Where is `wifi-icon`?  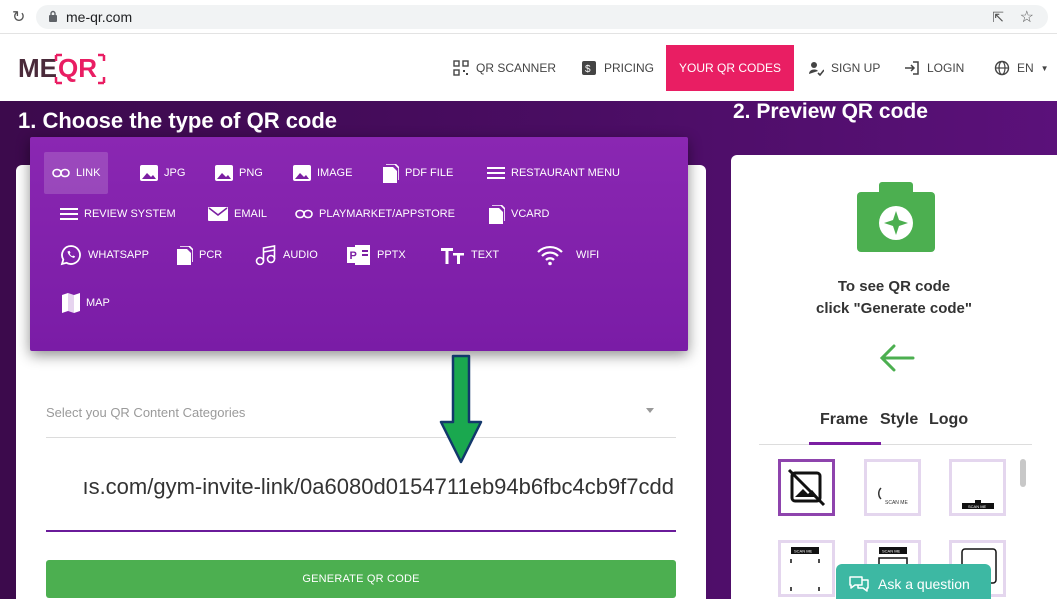 wifi-icon is located at coordinates (550, 255).